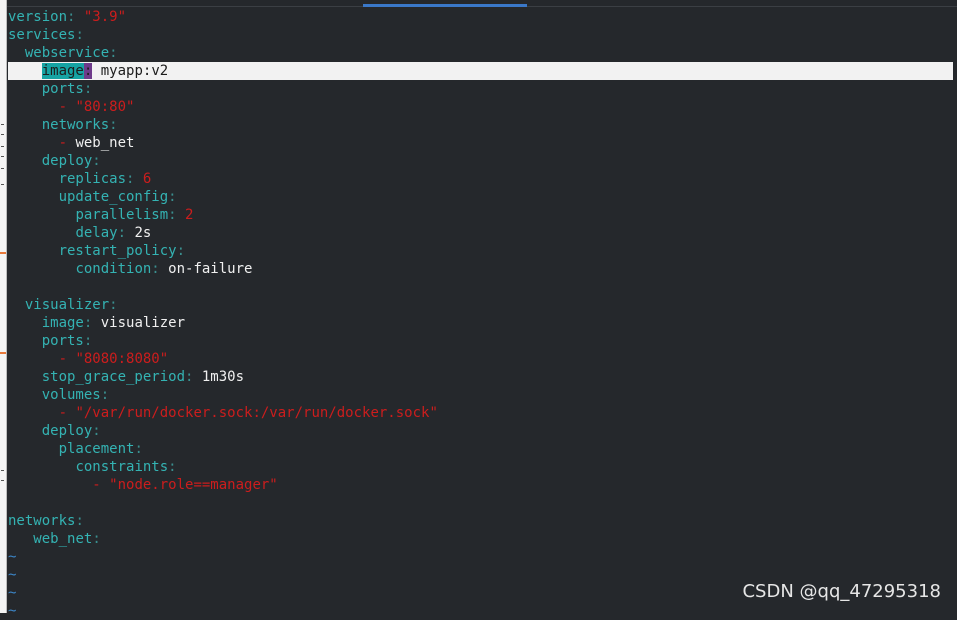  What do you see at coordinates (482, 179) in the screenshot?
I see `code-line: replicas: 6` at bounding box center [482, 179].